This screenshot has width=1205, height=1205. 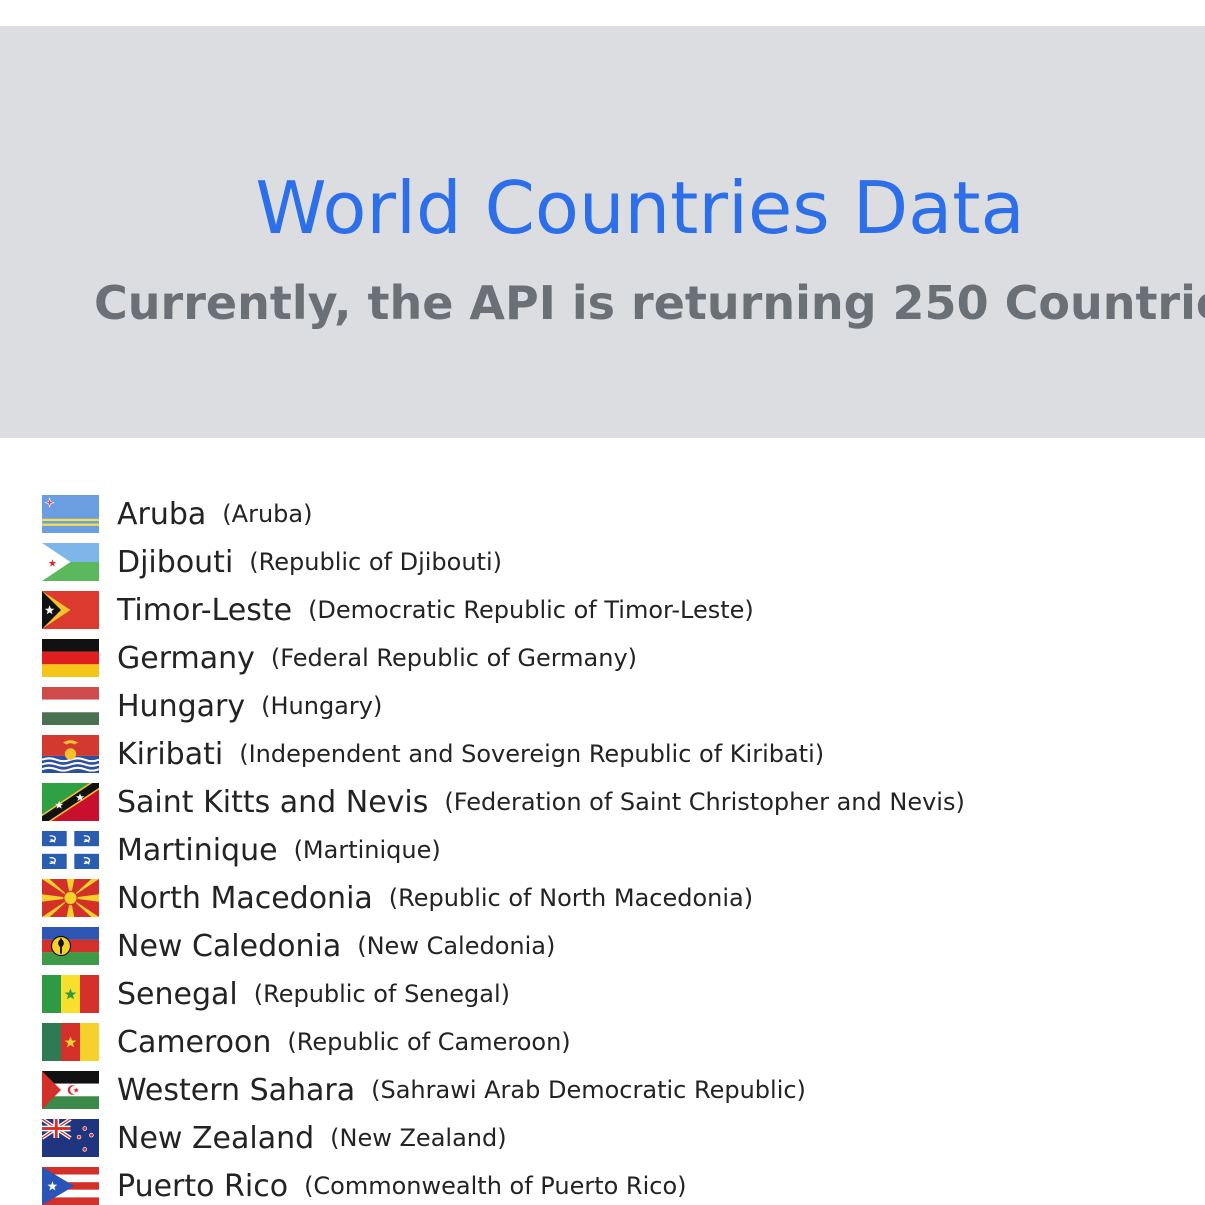 What do you see at coordinates (456, 946) in the screenshot?
I see `official-name: (New Caledonia)` at bounding box center [456, 946].